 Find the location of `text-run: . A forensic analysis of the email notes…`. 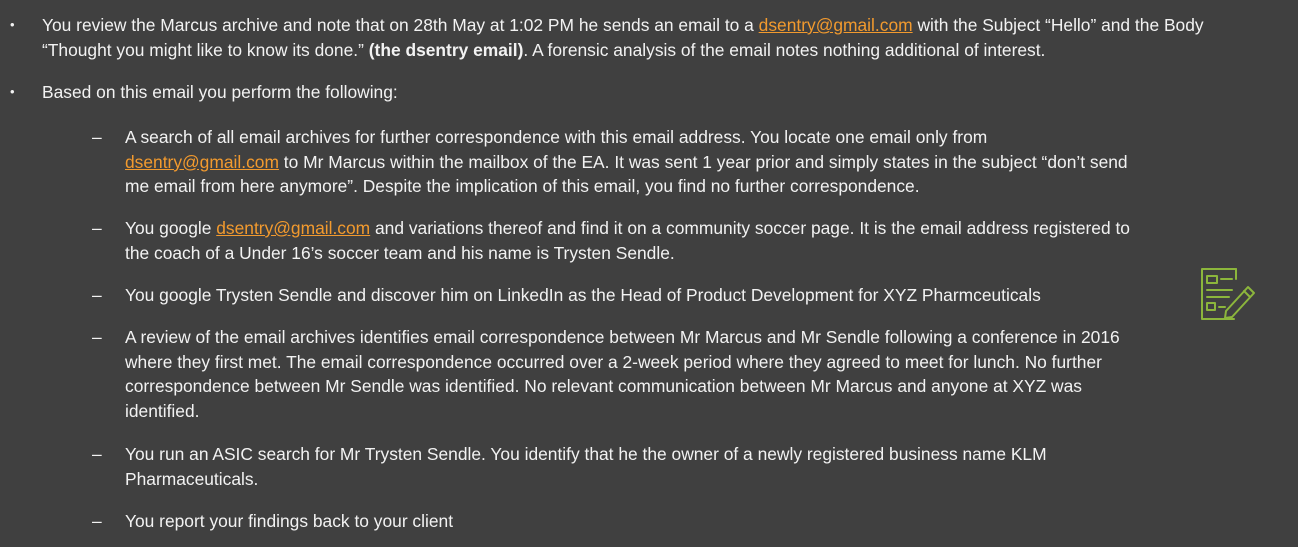

text-run: . A forensic analysis of the email notes… is located at coordinates (784, 49).